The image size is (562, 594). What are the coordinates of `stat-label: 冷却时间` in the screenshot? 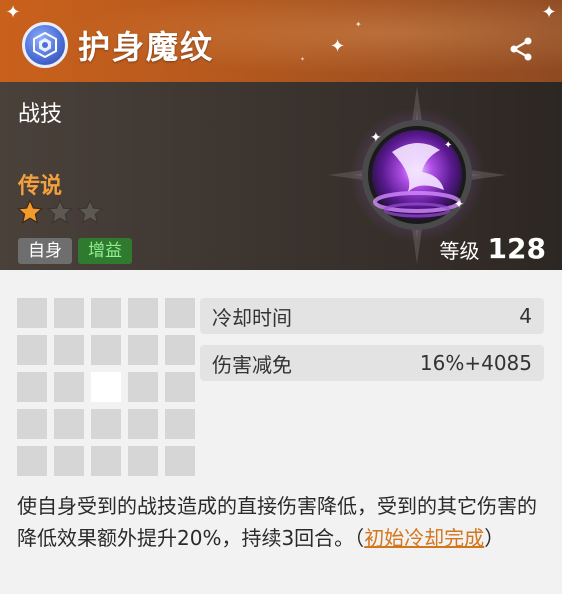 It's located at (252, 317).